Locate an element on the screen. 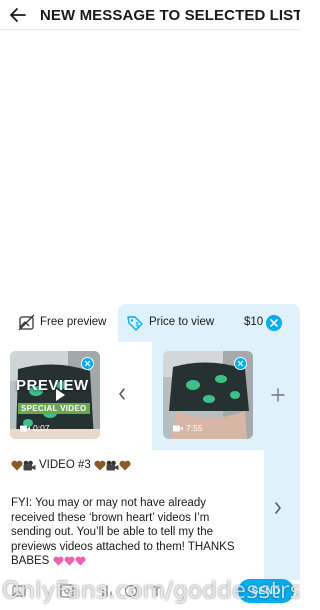  chevron-left-icon is located at coordinates (122, 394).